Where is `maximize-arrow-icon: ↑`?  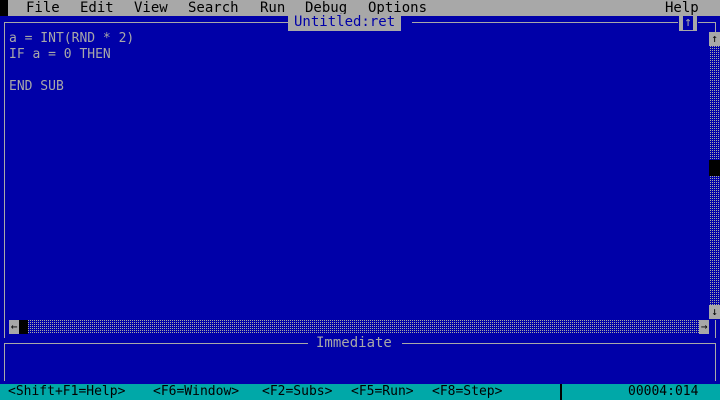
maximize-arrow-icon: ↑ is located at coordinates (688, 22).